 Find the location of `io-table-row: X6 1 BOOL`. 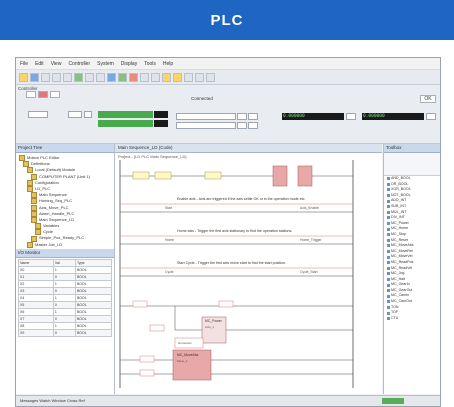

io-table-row: X6 1 BOOL is located at coordinates (65, 312).